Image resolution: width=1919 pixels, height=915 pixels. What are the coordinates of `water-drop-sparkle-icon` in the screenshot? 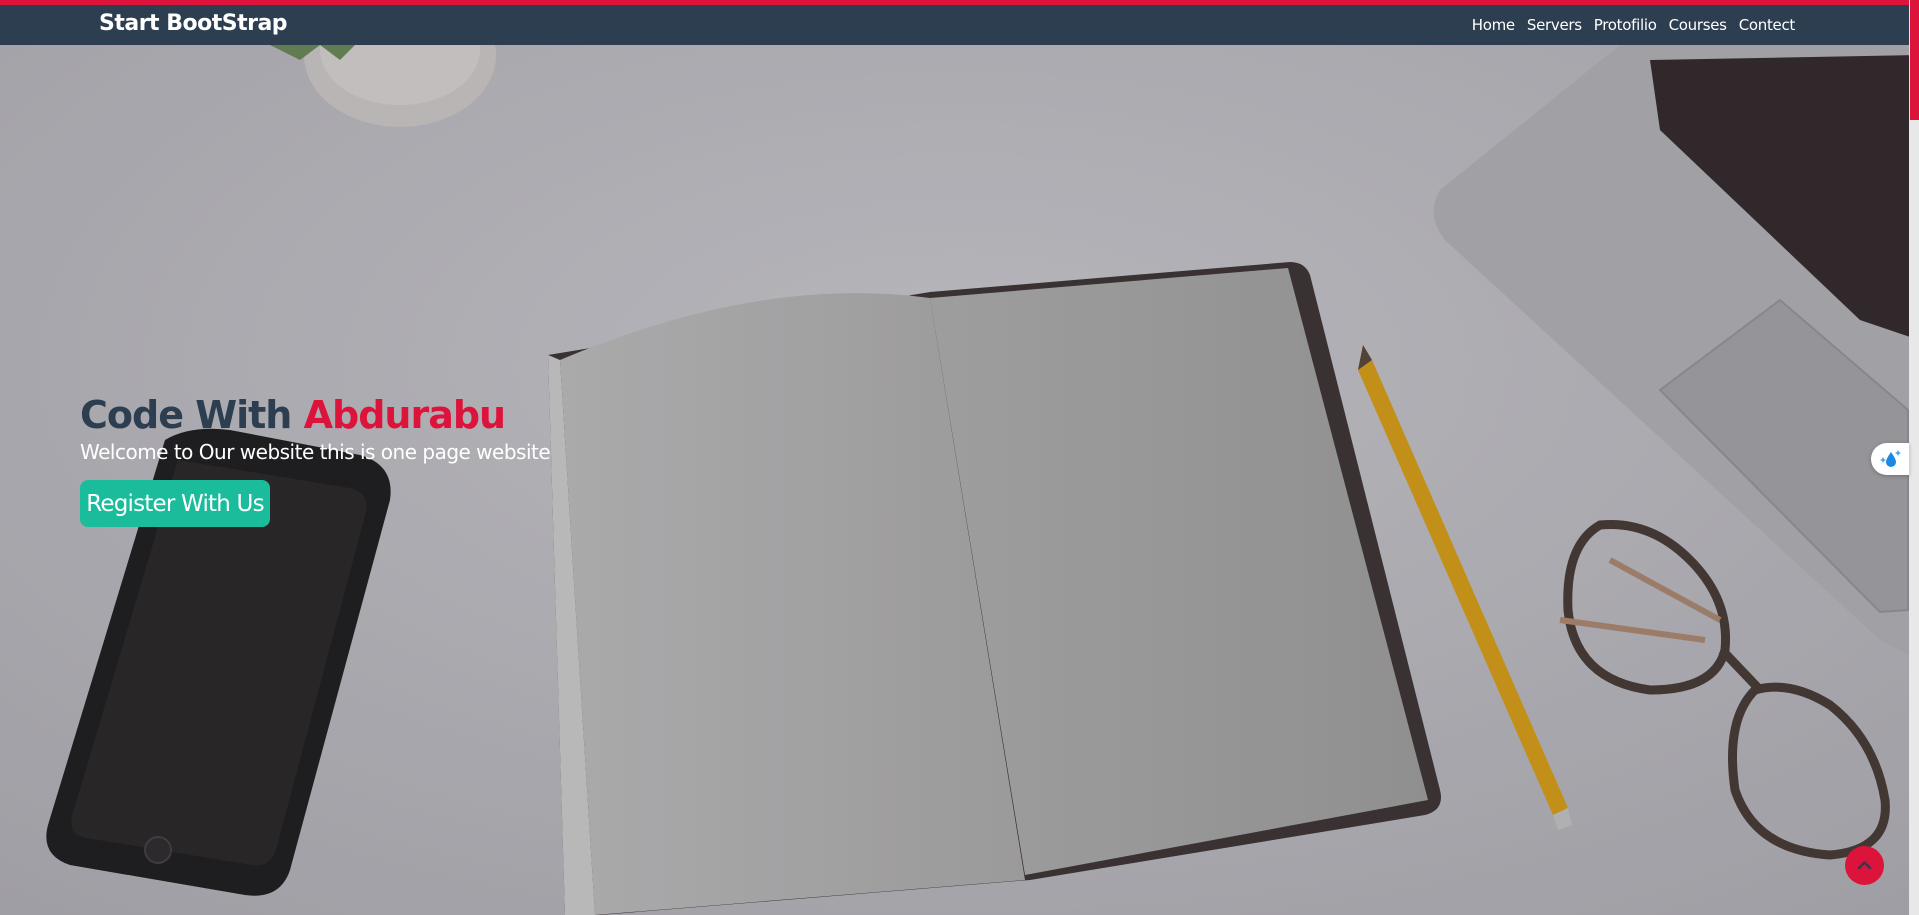 It's located at (1890, 458).